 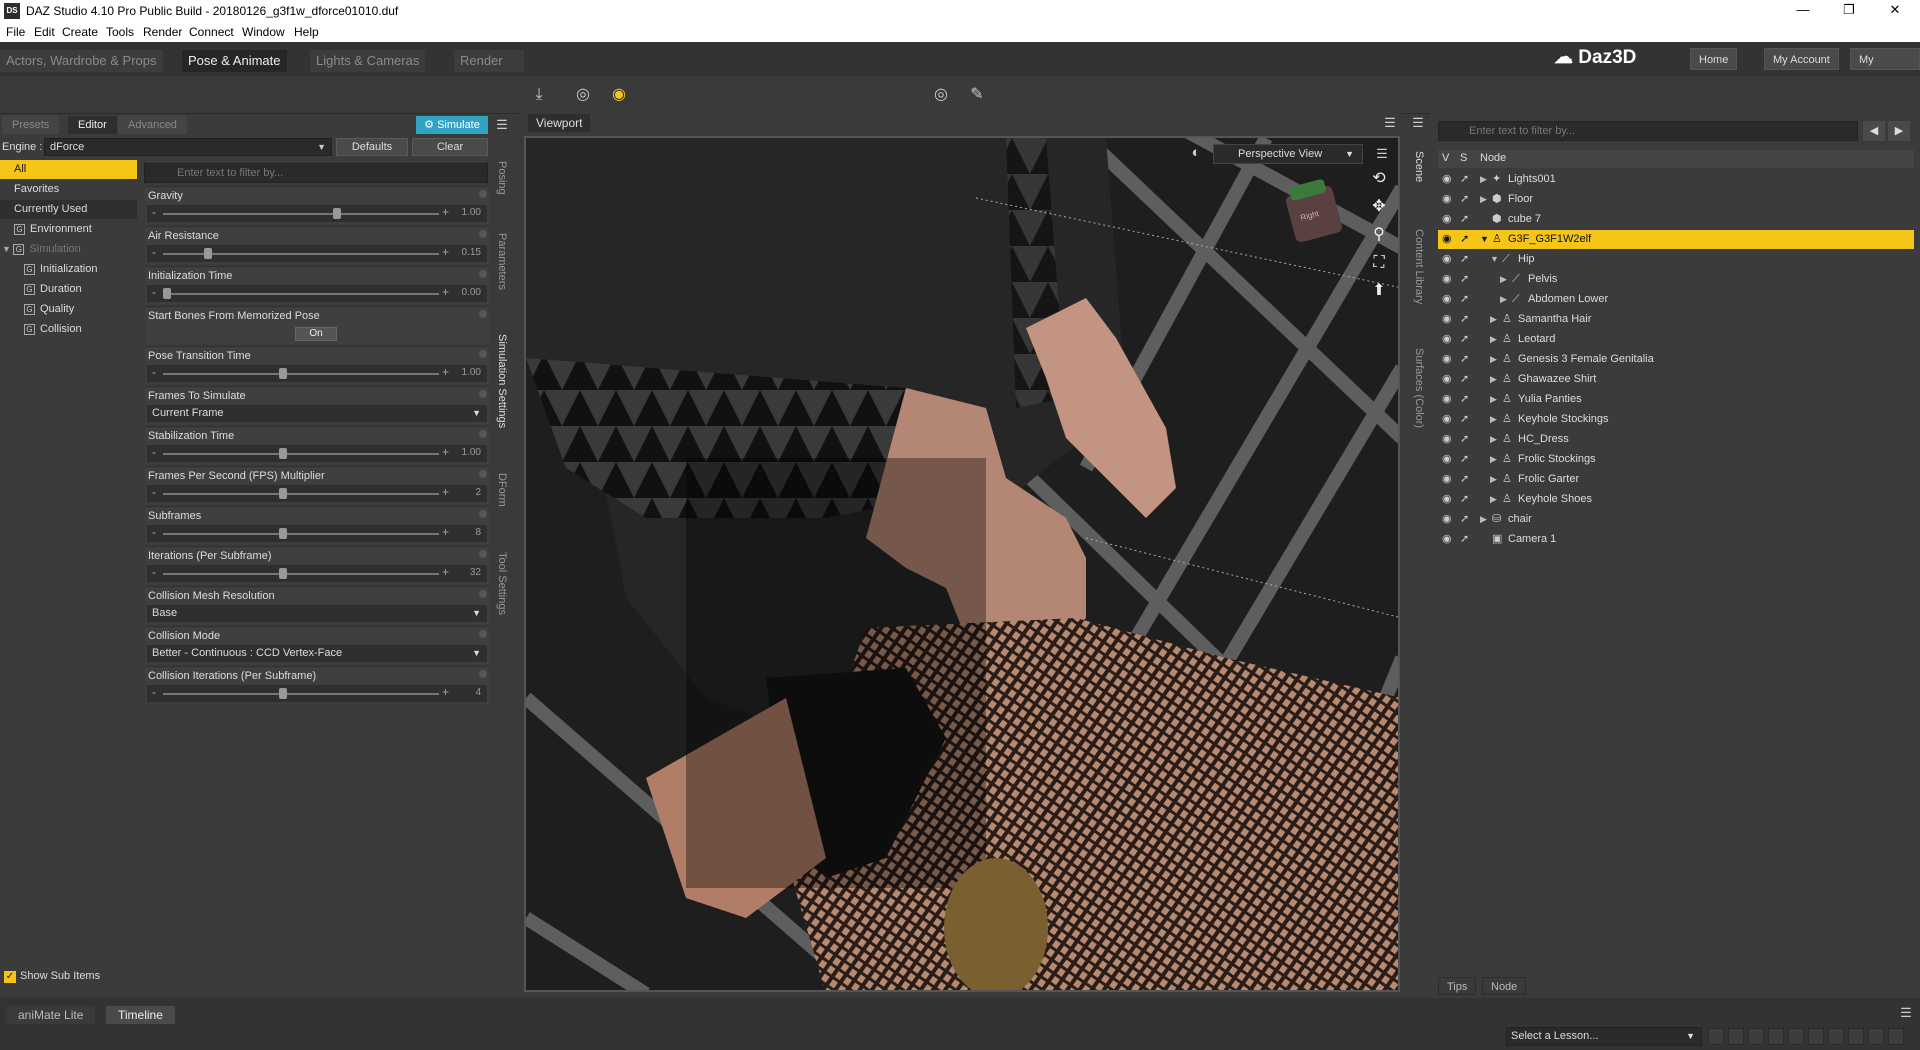 I want to click on property-value: 0.00, so click(x=471, y=292).